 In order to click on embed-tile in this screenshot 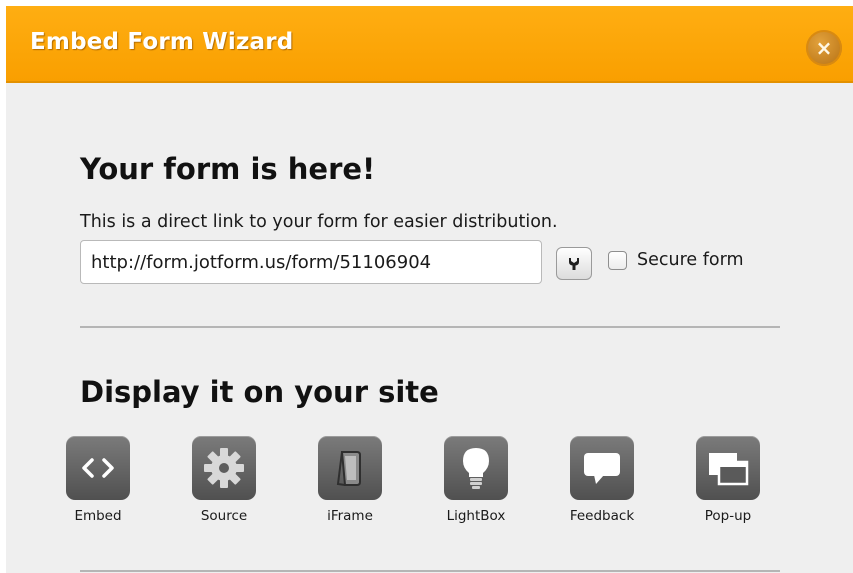, I will do `click(98, 468)`.